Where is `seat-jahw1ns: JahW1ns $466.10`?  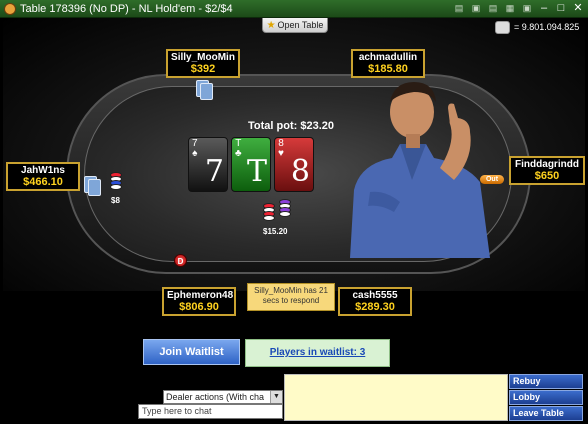
seat-jahw1ns: JahW1ns $466.10 is located at coordinates (43, 177).